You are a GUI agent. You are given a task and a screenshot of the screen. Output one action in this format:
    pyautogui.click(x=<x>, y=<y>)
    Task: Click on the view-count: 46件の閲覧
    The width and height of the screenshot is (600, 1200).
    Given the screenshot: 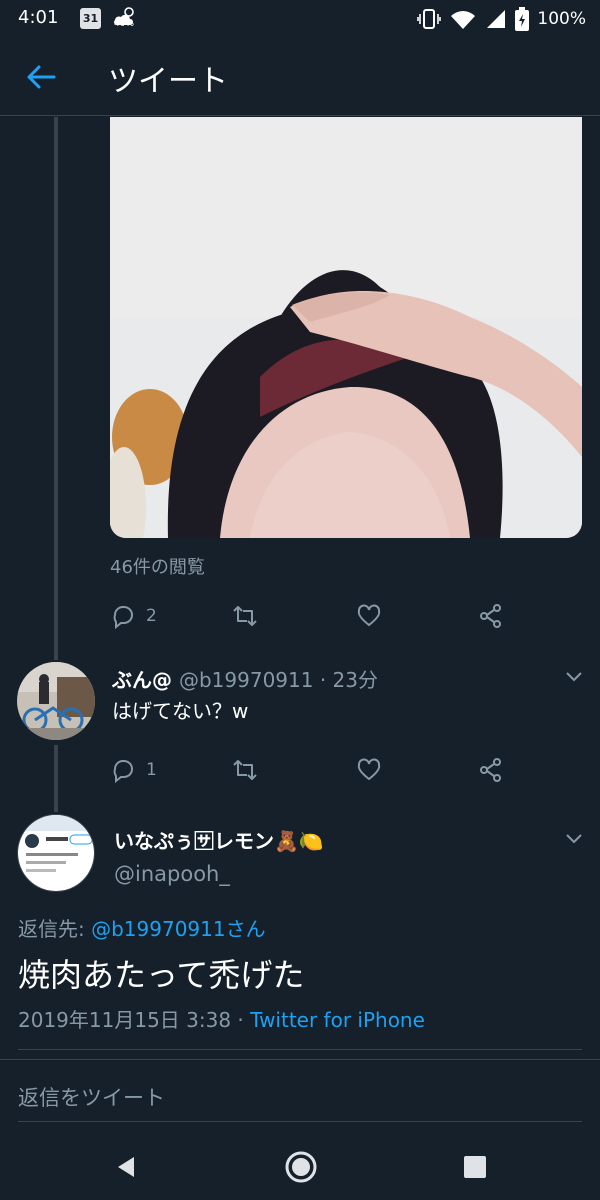 What is the action you would take?
    pyautogui.click(x=157, y=567)
    